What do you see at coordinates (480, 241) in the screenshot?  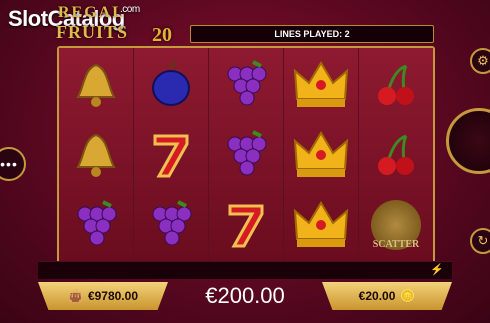 I see `autoplay-icon: ↻` at bounding box center [480, 241].